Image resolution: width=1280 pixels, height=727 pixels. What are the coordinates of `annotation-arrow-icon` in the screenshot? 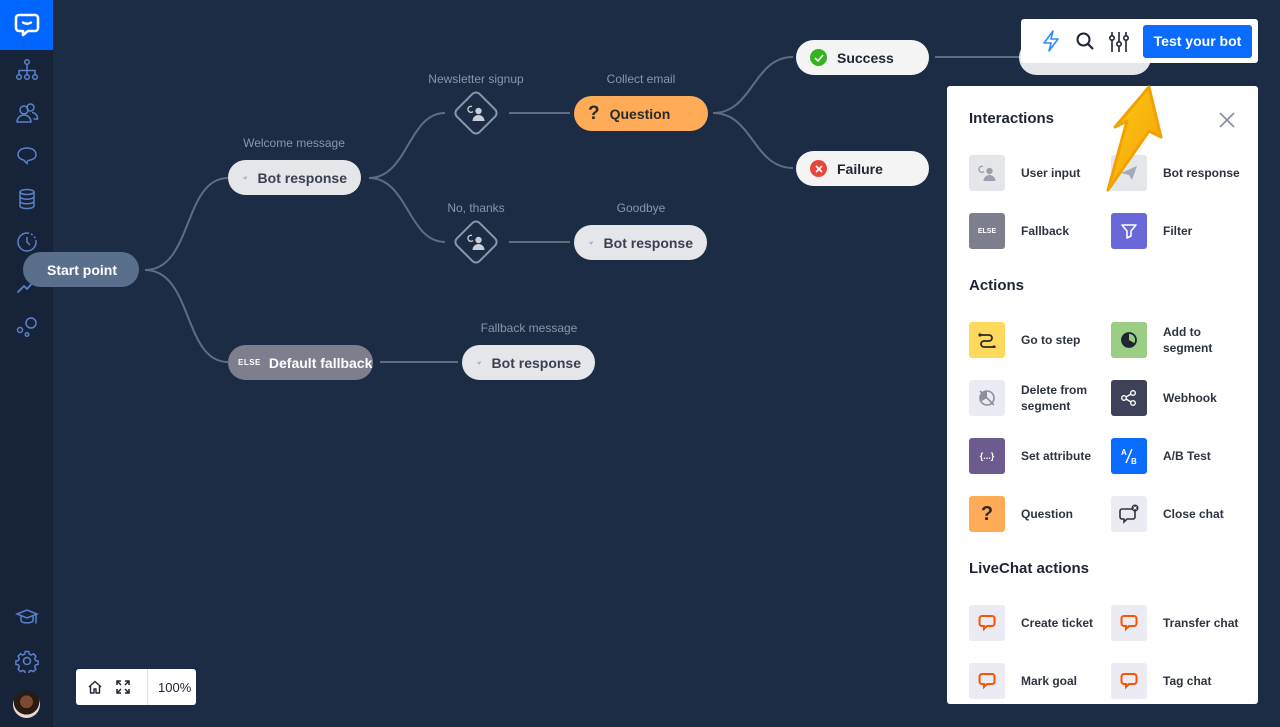 It's located at (1134, 138).